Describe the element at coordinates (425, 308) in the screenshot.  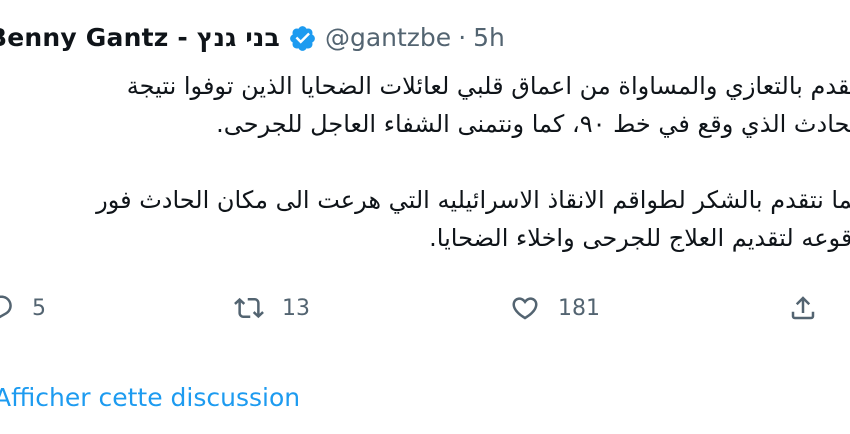
I see `action-bar: 5 13 181` at that location.